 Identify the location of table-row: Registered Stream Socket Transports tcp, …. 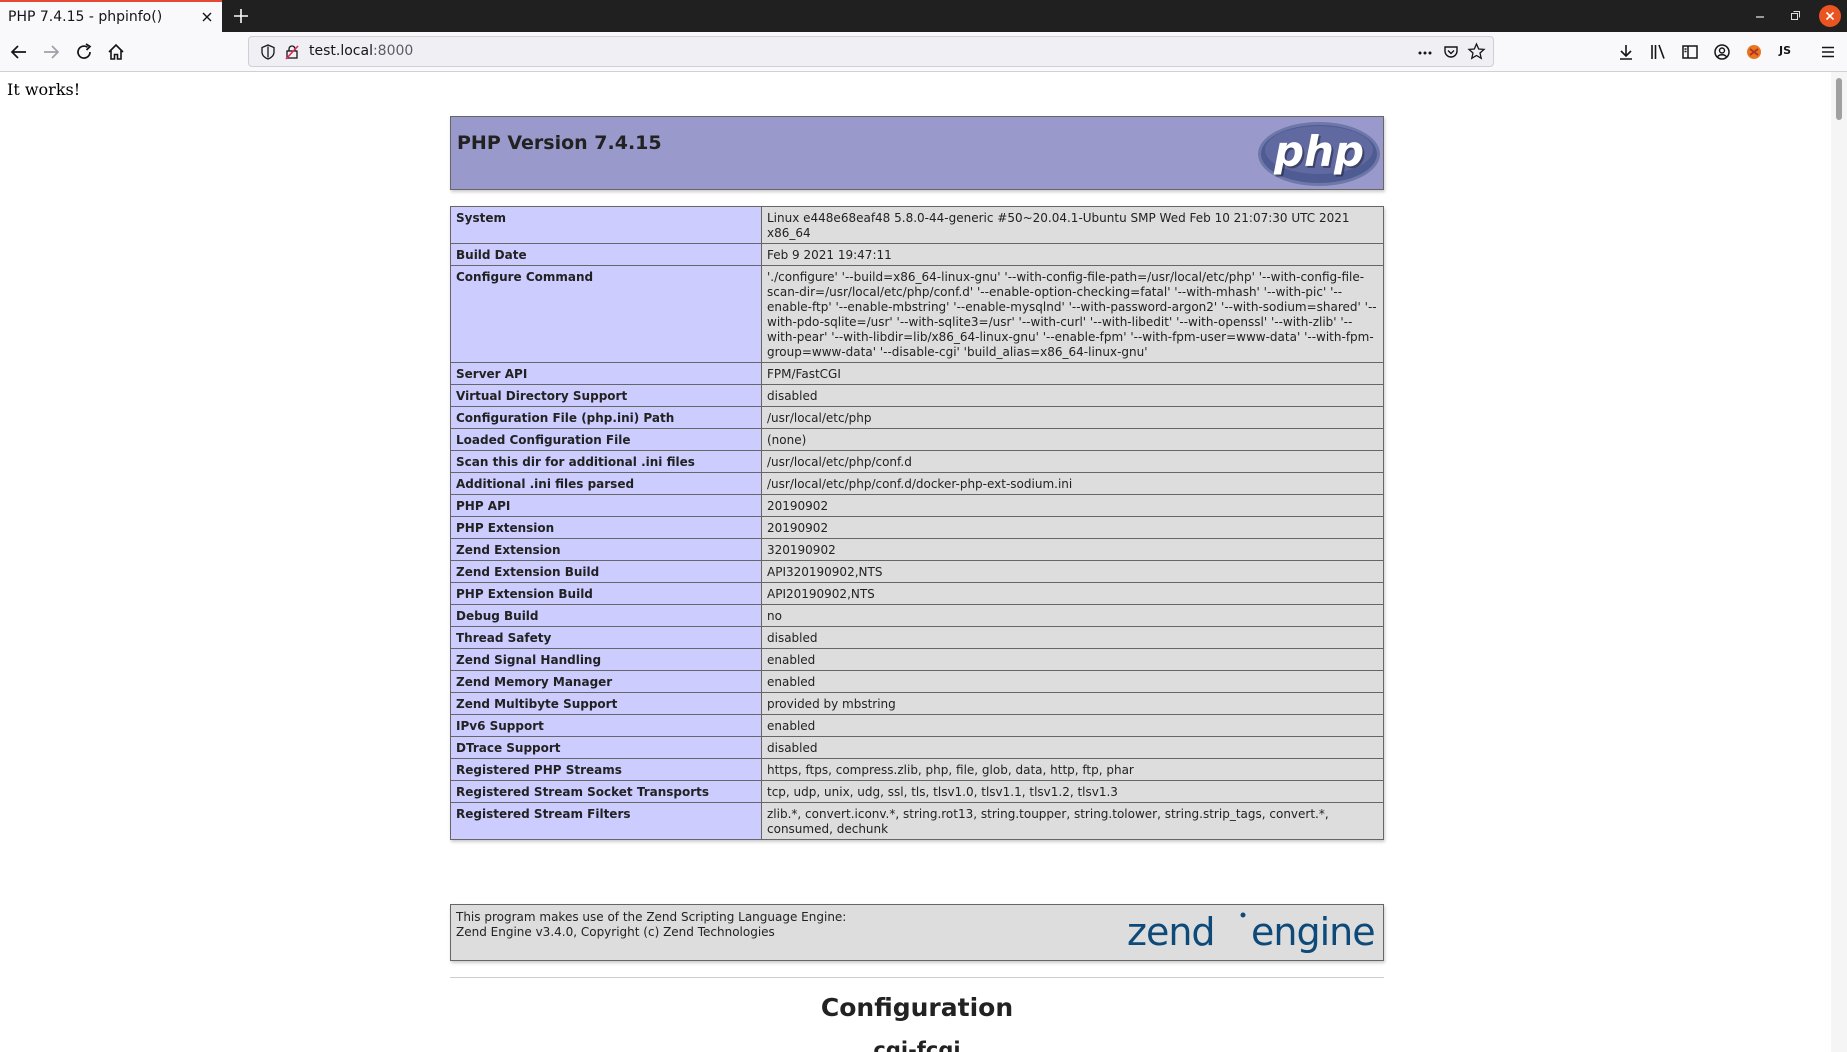
(917, 791).